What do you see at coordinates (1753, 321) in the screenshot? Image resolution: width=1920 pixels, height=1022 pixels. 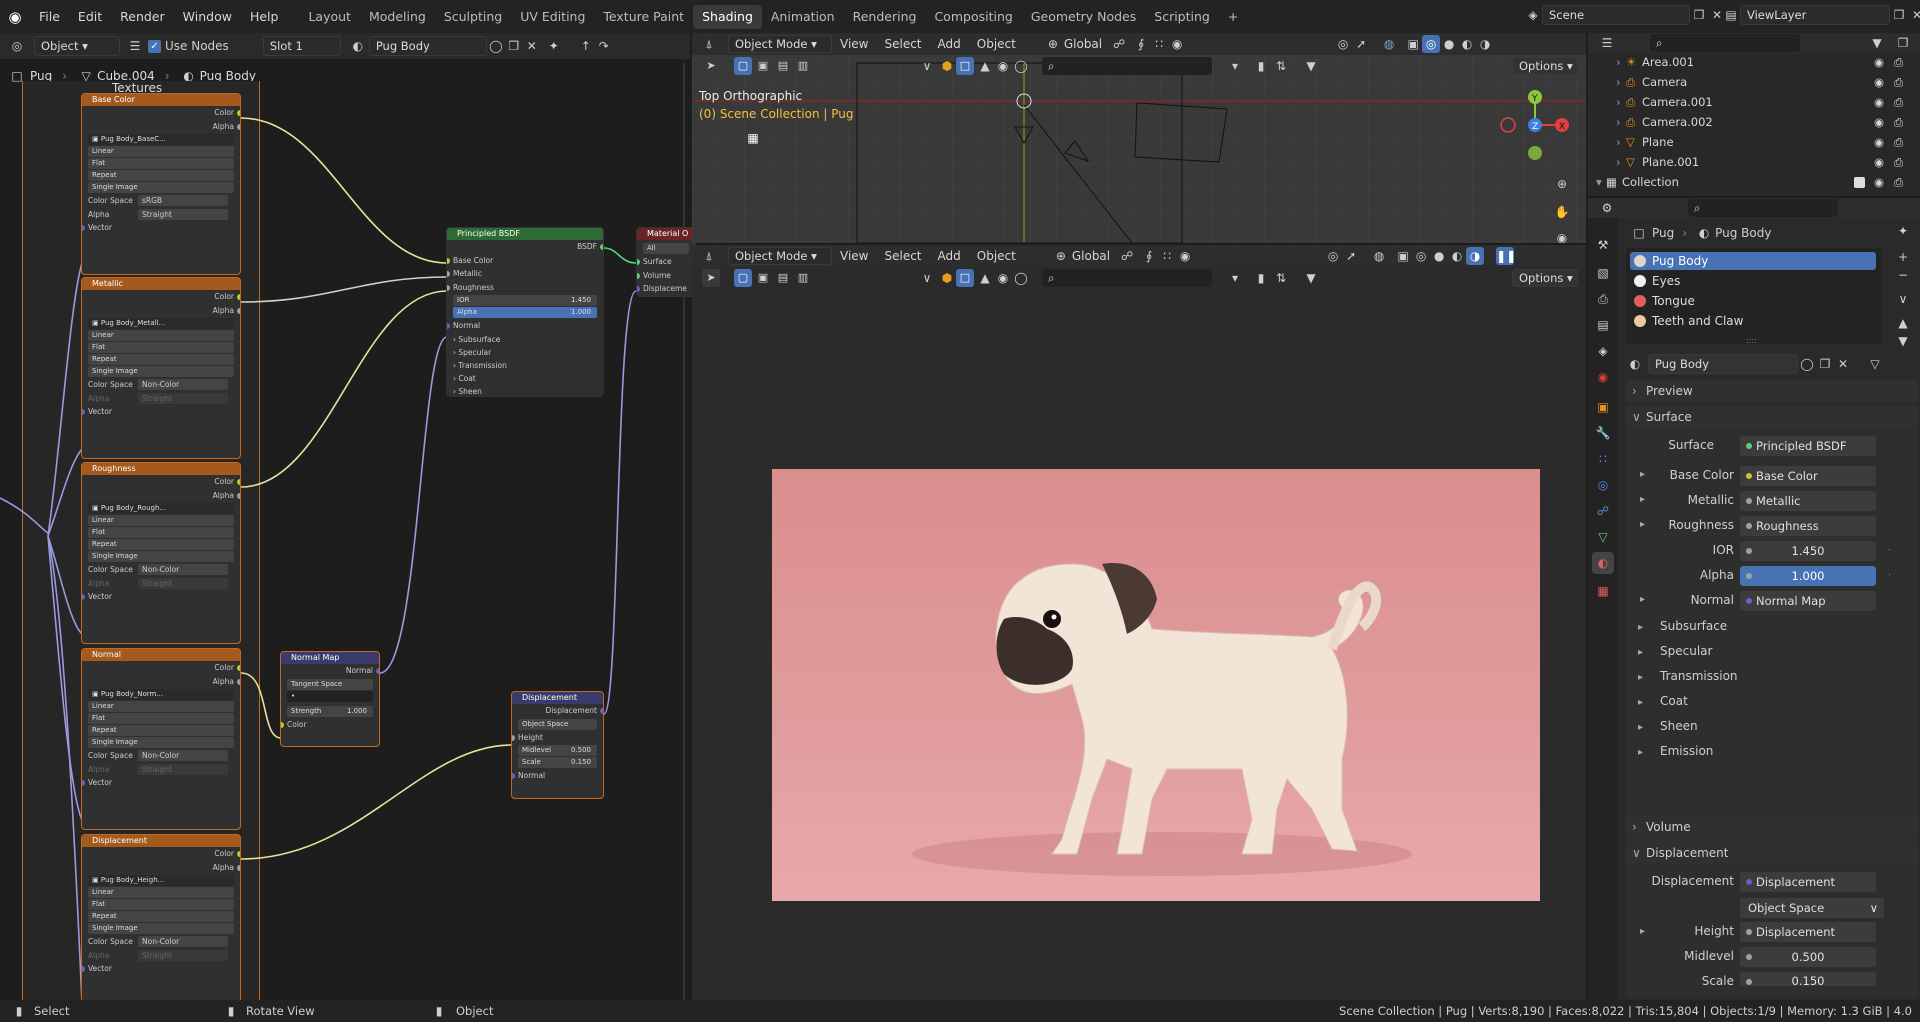 I see `material-slot-teeth-and-claw: Teeth and Claw` at bounding box center [1753, 321].